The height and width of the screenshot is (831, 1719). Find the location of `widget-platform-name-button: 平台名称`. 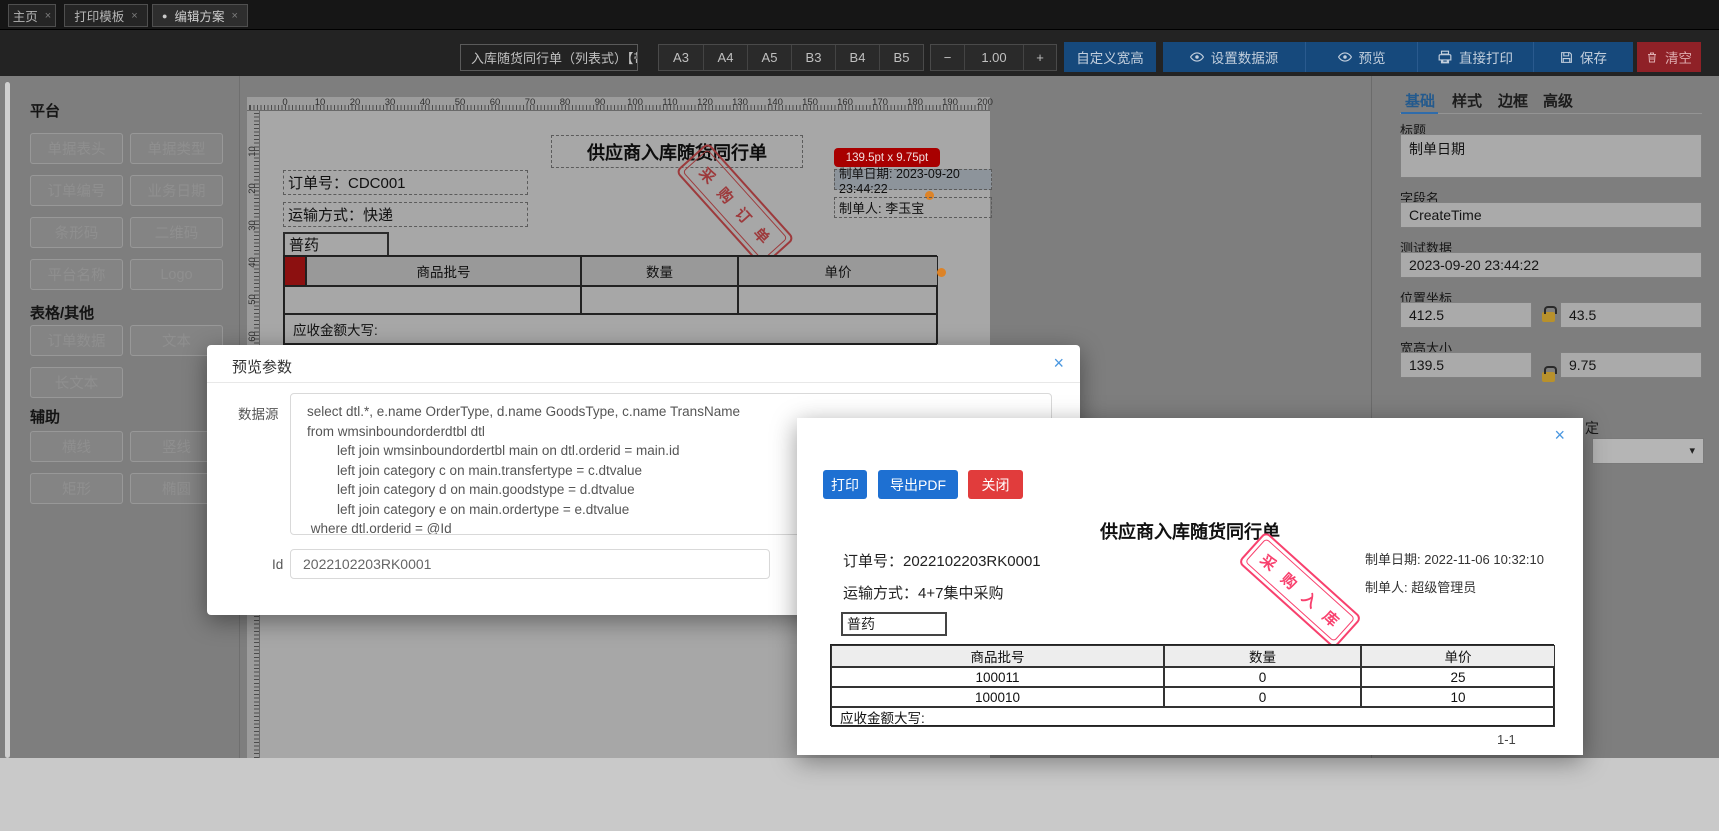

widget-platform-name-button: 平台名称 is located at coordinates (76, 274).